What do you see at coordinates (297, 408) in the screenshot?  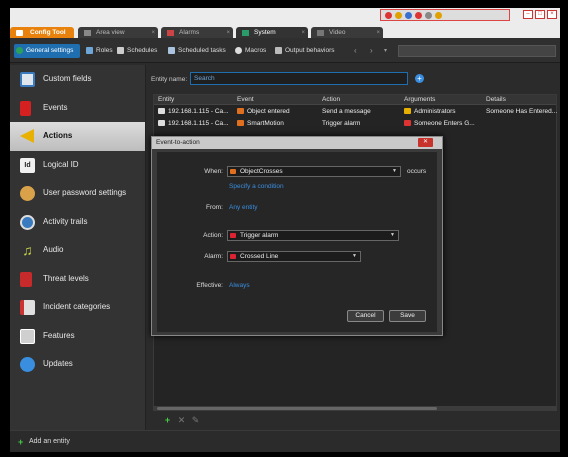 I see `scrollbar-thumb` at bounding box center [297, 408].